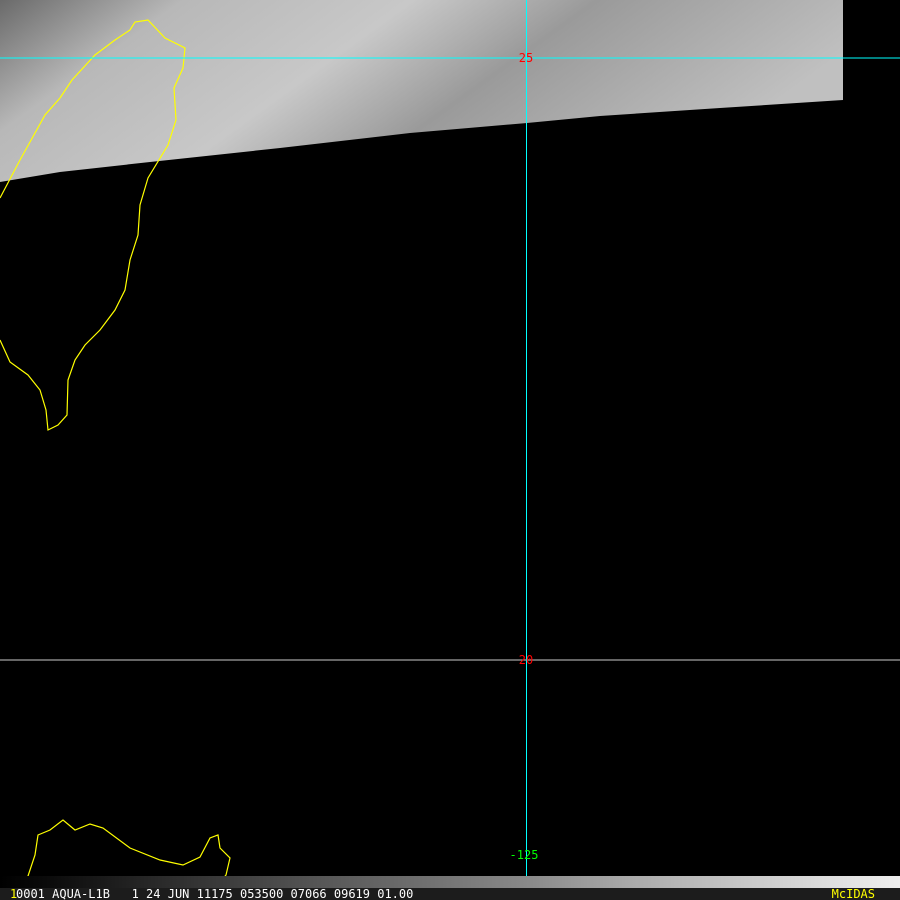 Image resolution: width=900 pixels, height=900 pixels. Describe the element at coordinates (526, 58) in the screenshot. I see `latitude-label-25: 25` at that location.